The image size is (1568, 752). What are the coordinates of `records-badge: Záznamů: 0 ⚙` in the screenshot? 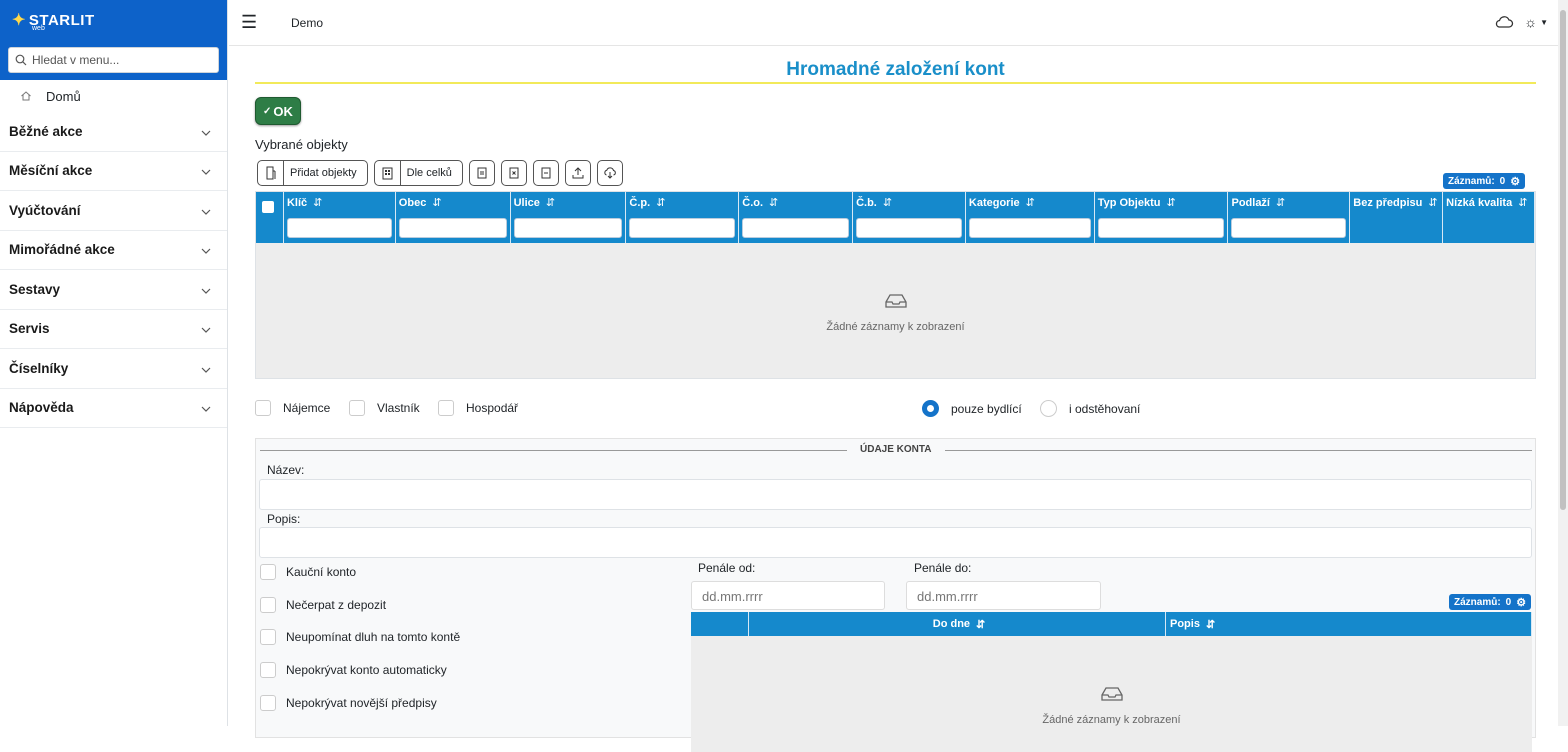 It's located at (1484, 181).